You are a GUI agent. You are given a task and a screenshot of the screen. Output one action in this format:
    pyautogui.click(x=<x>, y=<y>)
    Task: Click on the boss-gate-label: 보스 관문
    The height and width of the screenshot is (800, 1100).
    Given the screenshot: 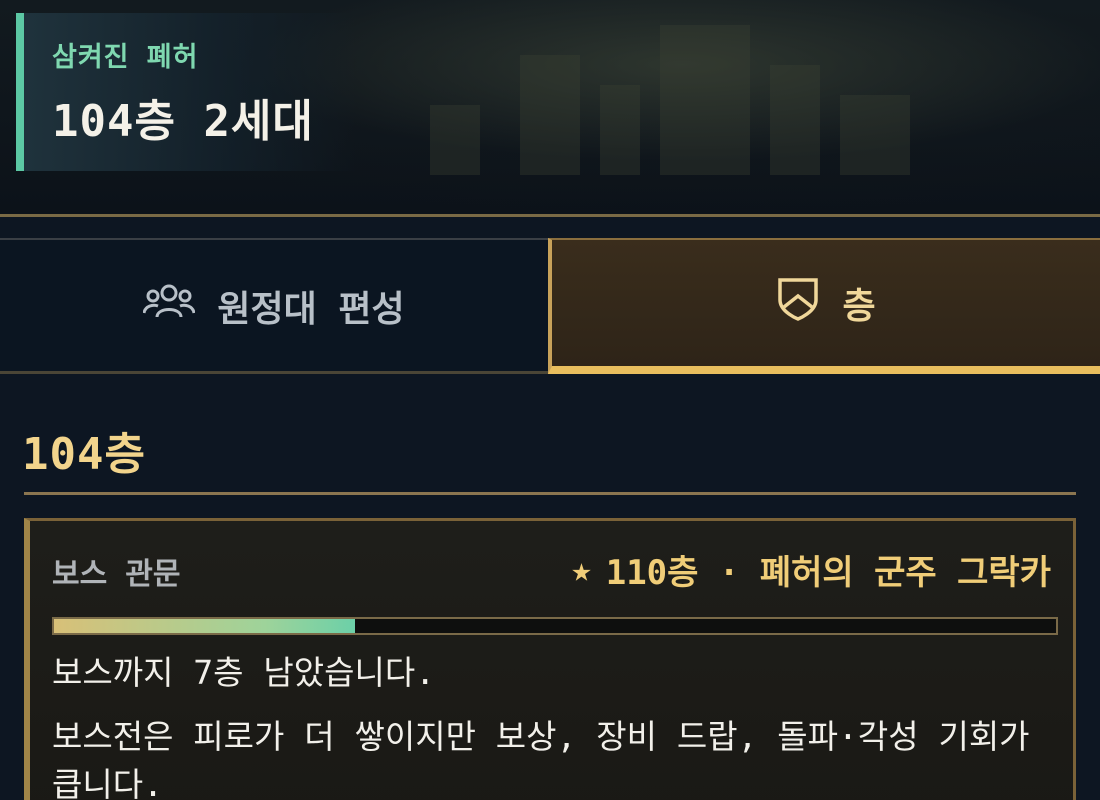 What is the action you would take?
    pyautogui.click(x=116, y=574)
    